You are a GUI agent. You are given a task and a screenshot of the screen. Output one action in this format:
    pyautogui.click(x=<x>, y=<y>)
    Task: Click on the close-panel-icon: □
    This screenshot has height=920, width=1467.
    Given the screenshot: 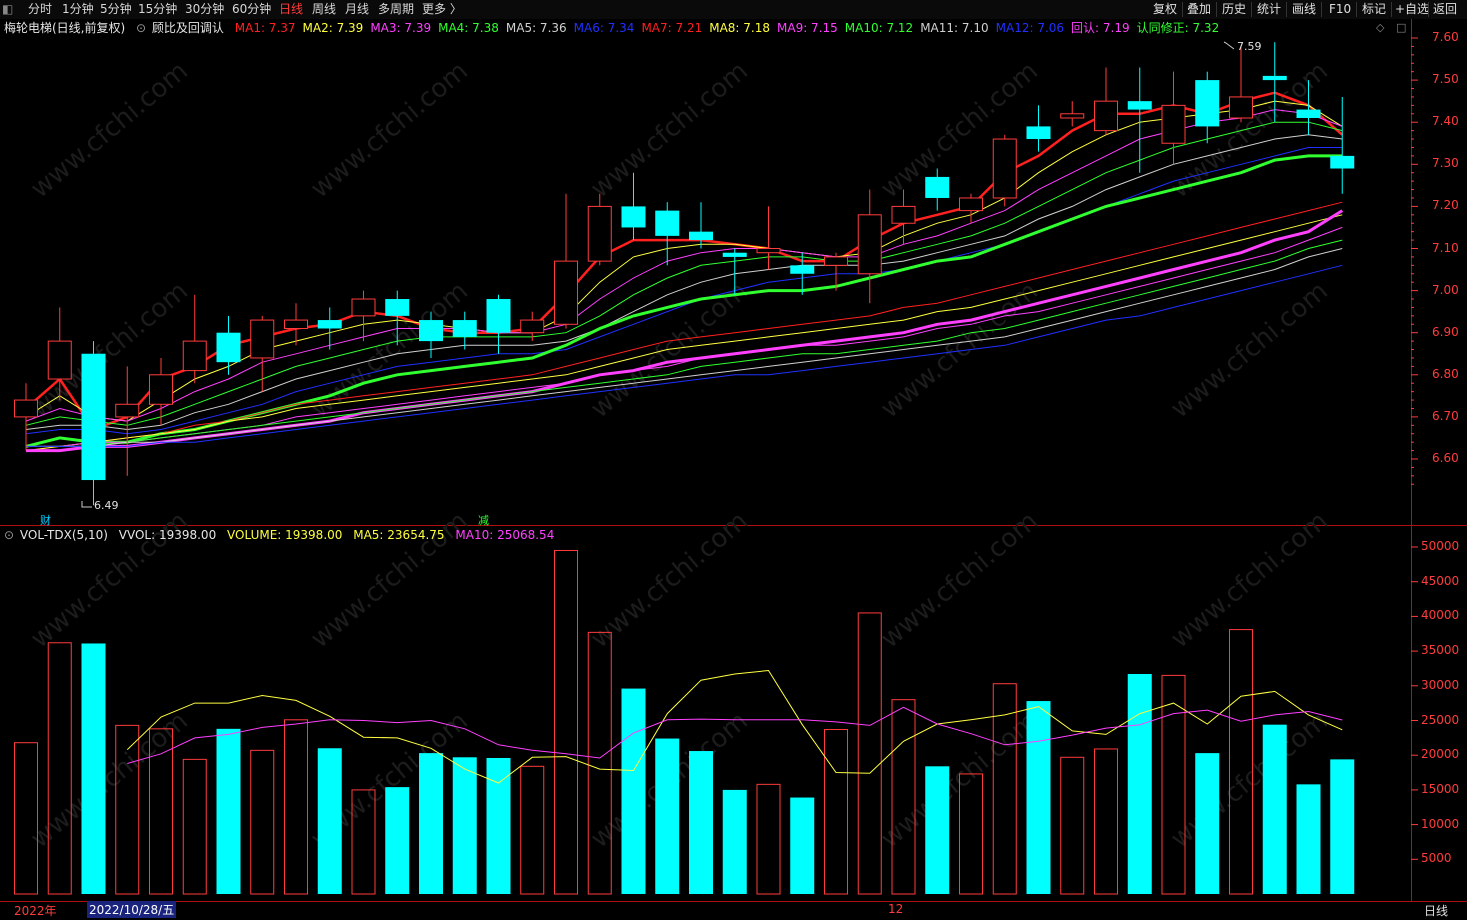 What is the action you would take?
    pyautogui.click(x=1401, y=27)
    